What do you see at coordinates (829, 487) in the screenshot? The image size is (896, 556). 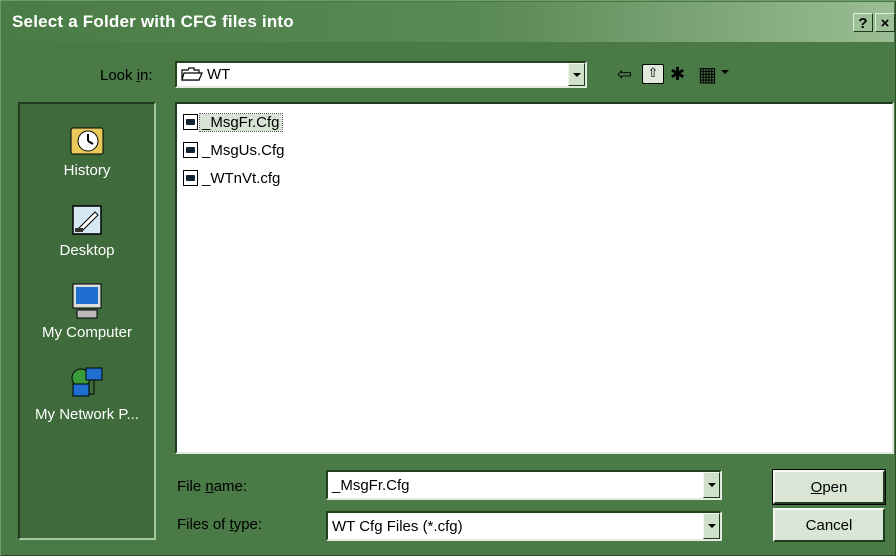 I see `open-button: Open` at bounding box center [829, 487].